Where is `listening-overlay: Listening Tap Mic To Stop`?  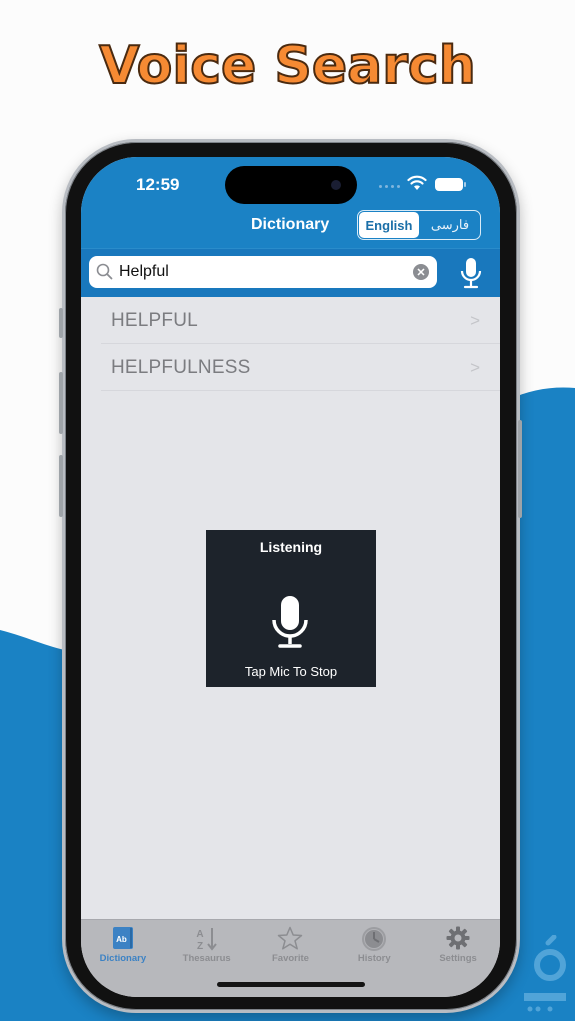
listening-overlay: Listening Tap Mic To Stop is located at coordinates (291, 608).